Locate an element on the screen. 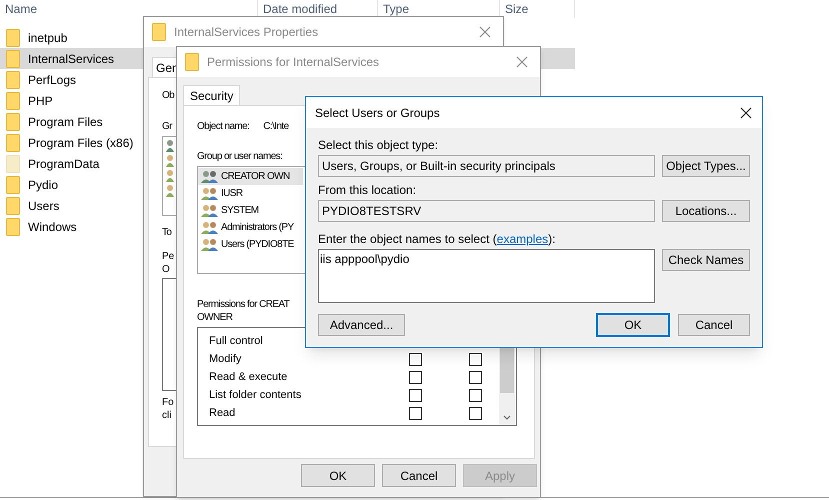 This screenshot has height=500, width=829. label: Fo cli is located at coordinates (168, 409).